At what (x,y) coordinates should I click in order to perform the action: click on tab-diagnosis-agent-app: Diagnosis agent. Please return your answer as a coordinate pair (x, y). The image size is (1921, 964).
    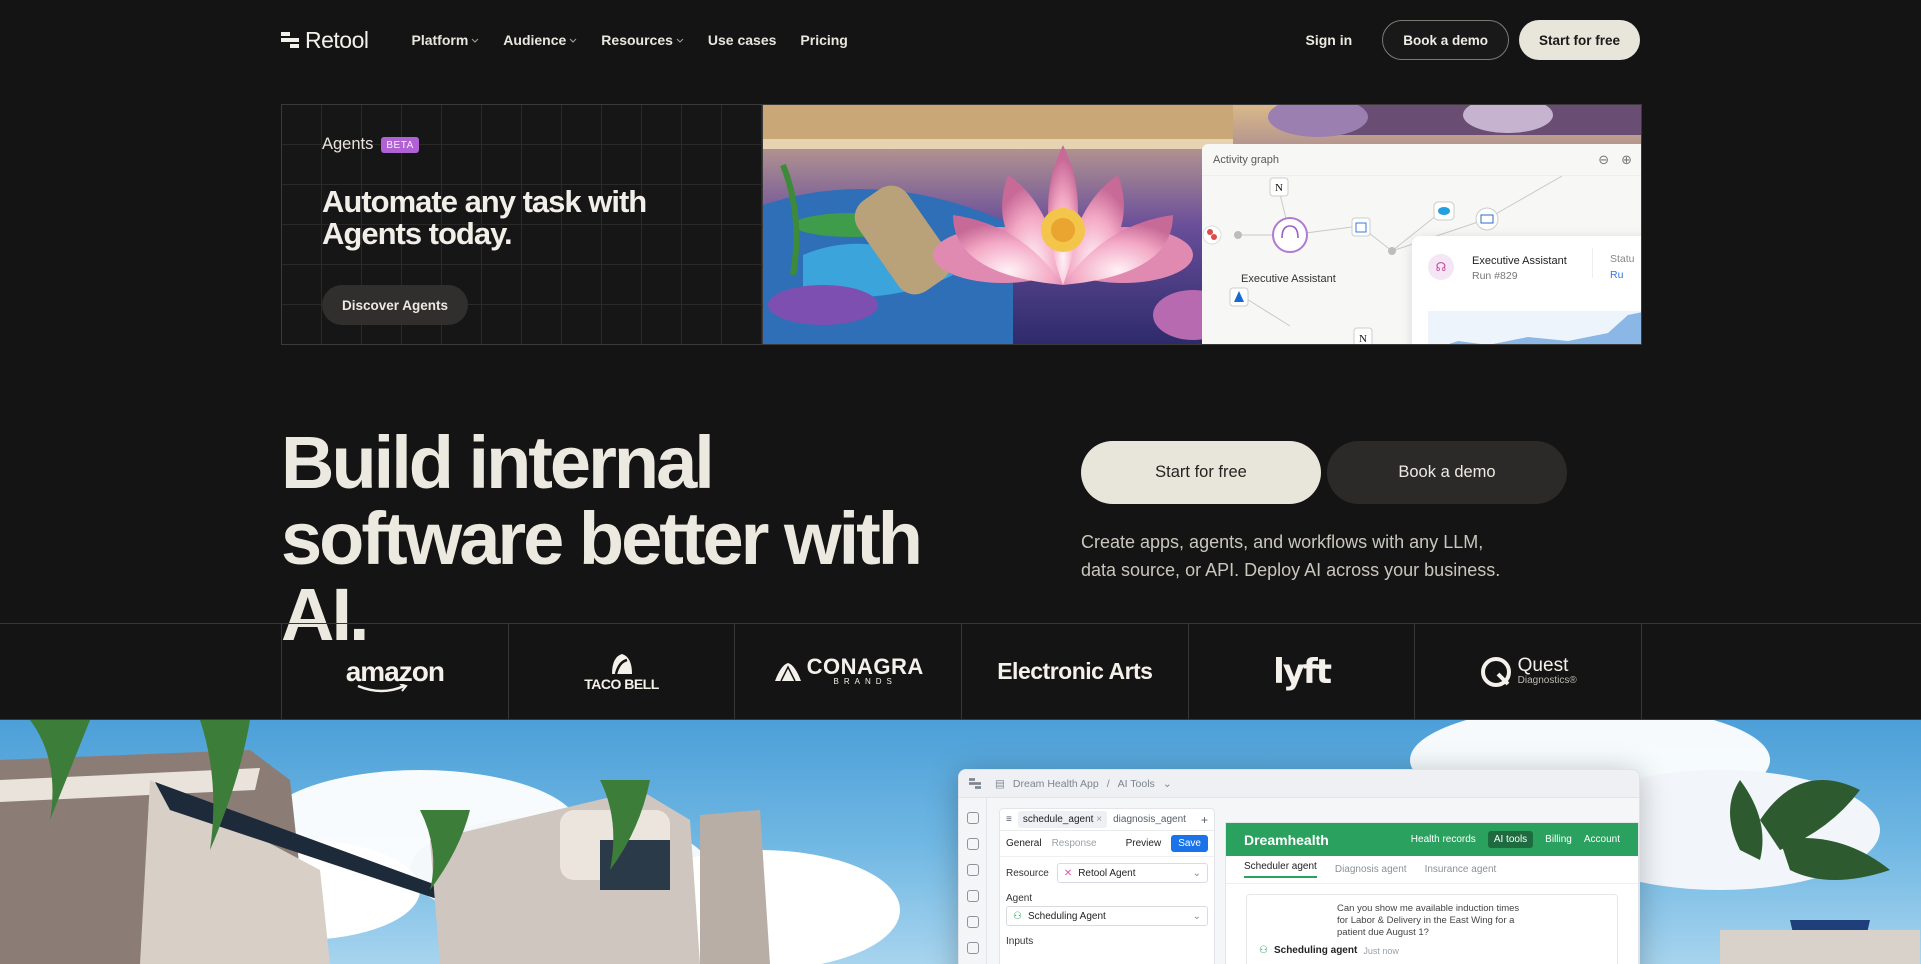
    Looking at the image, I should click on (1371, 869).